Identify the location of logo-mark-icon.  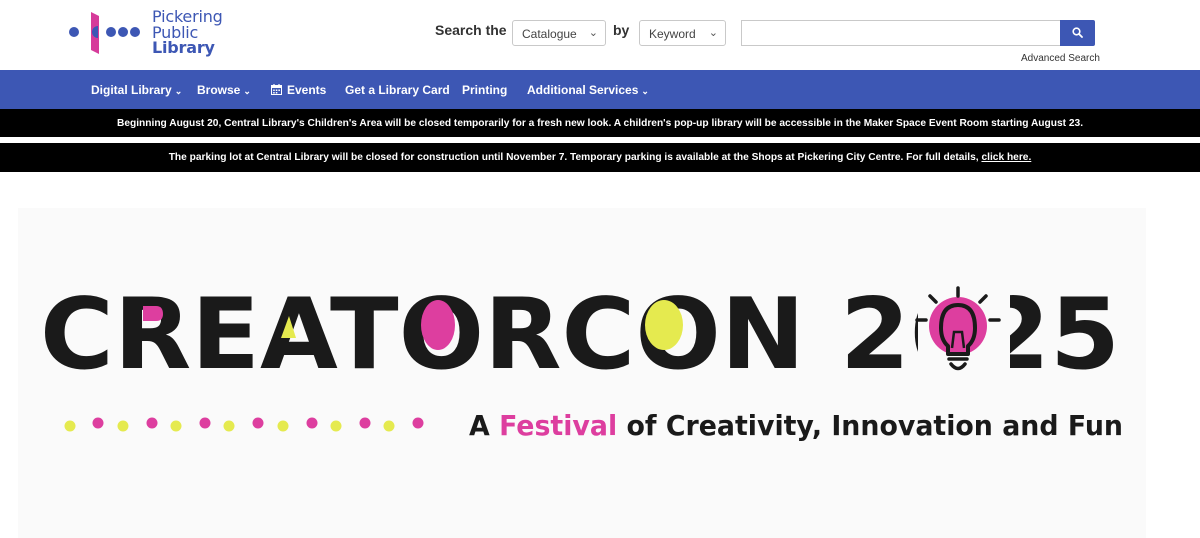
(104, 33).